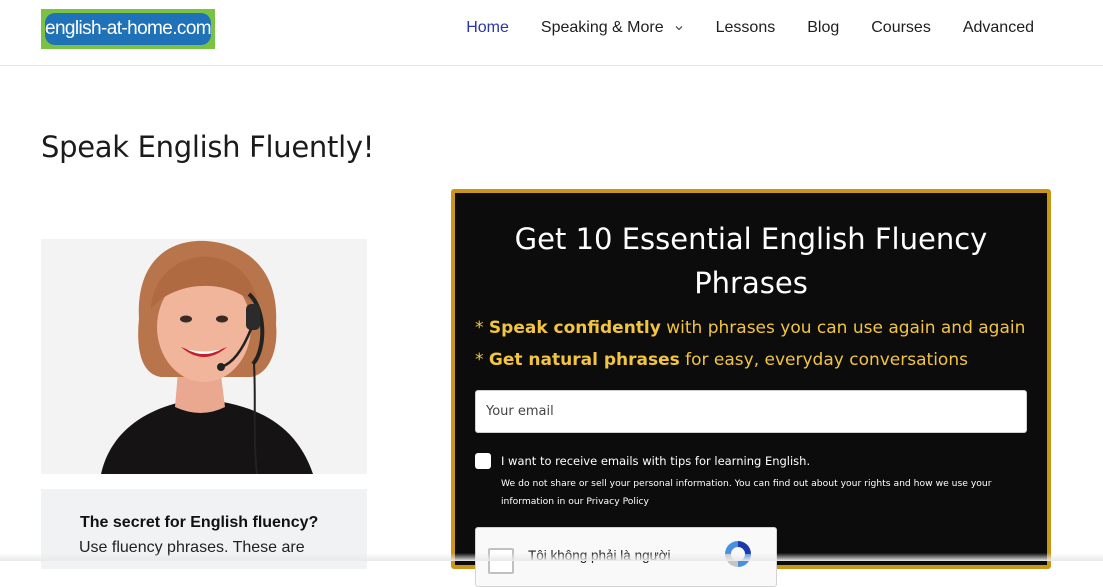 This screenshot has width=1103, height=587. Describe the element at coordinates (501, 561) in the screenshot. I see `recaptcha-checkbox` at that location.